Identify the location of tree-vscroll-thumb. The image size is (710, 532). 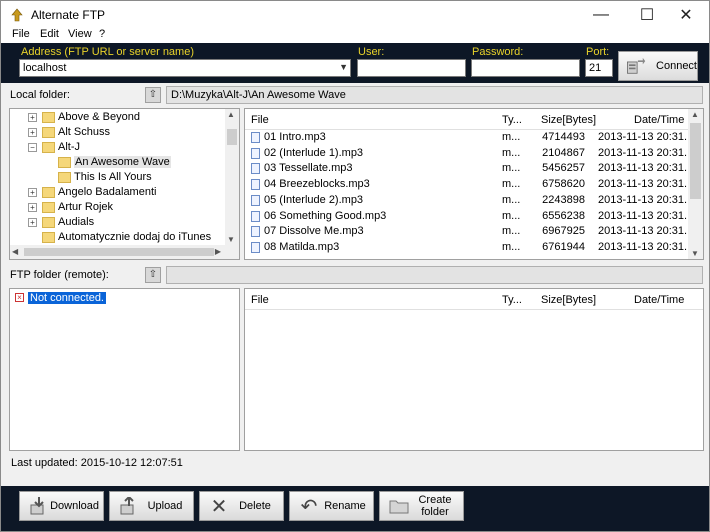
(232, 137).